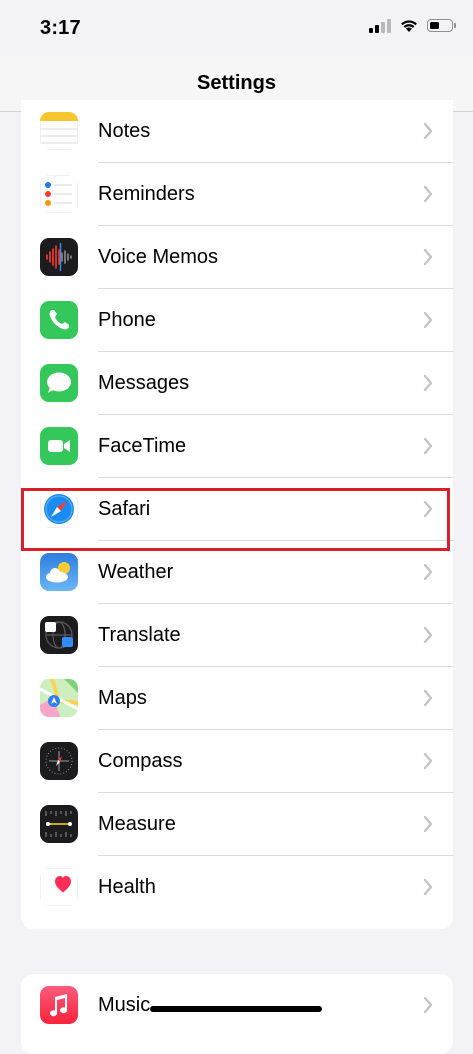 This screenshot has height=1054, width=473. I want to click on notes-icon, so click(59, 131).